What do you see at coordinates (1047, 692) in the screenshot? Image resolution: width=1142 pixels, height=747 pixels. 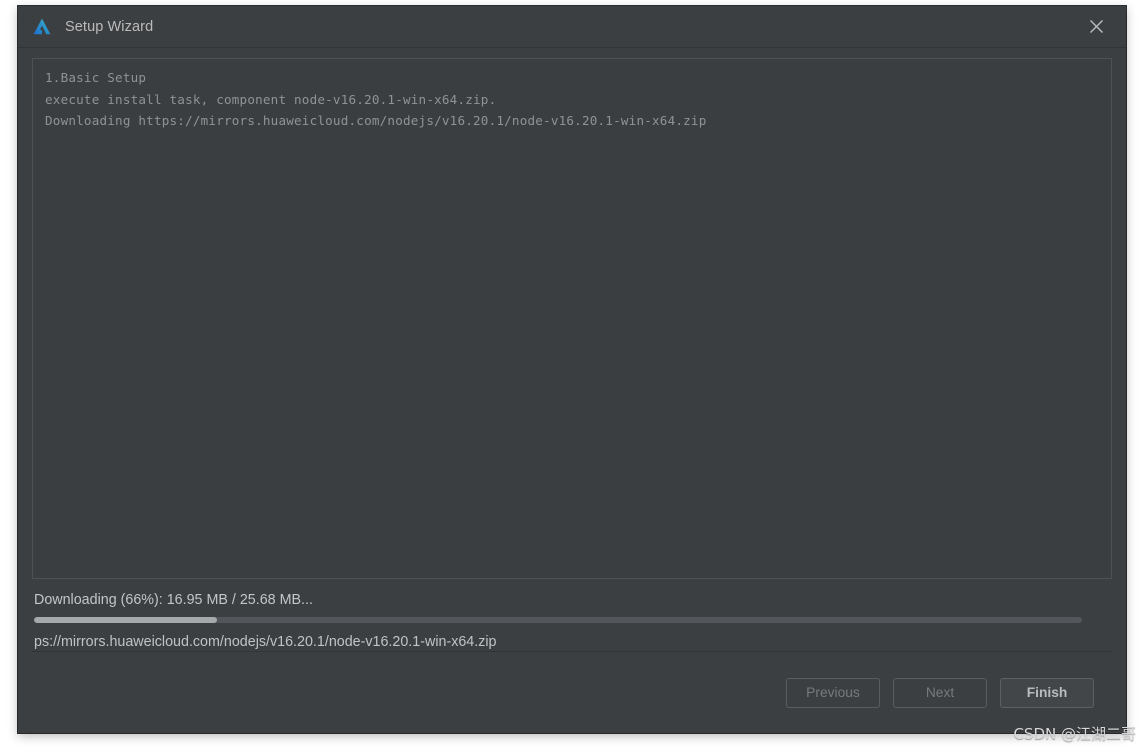 I see `finish-button: Finish` at bounding box center [1047, 692].